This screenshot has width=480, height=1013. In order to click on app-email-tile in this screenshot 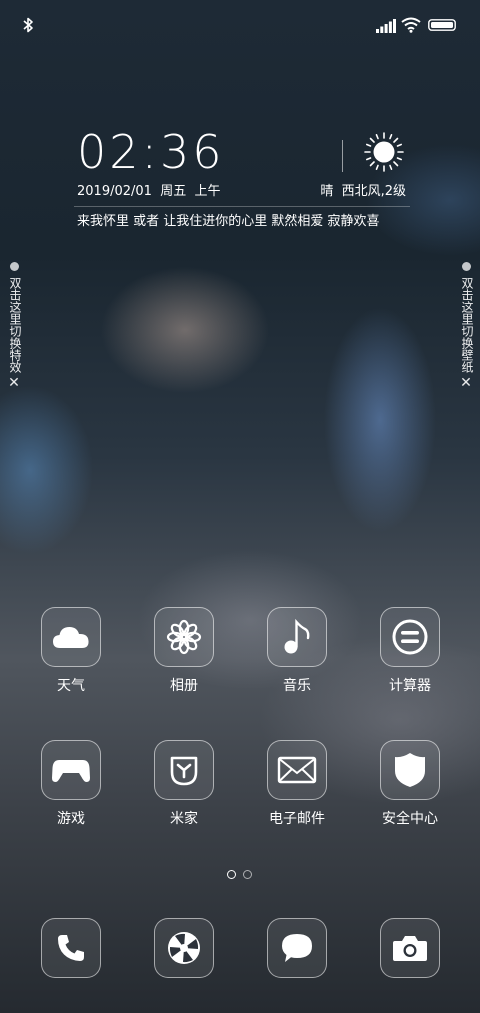, I will do `click(297, 770)`.